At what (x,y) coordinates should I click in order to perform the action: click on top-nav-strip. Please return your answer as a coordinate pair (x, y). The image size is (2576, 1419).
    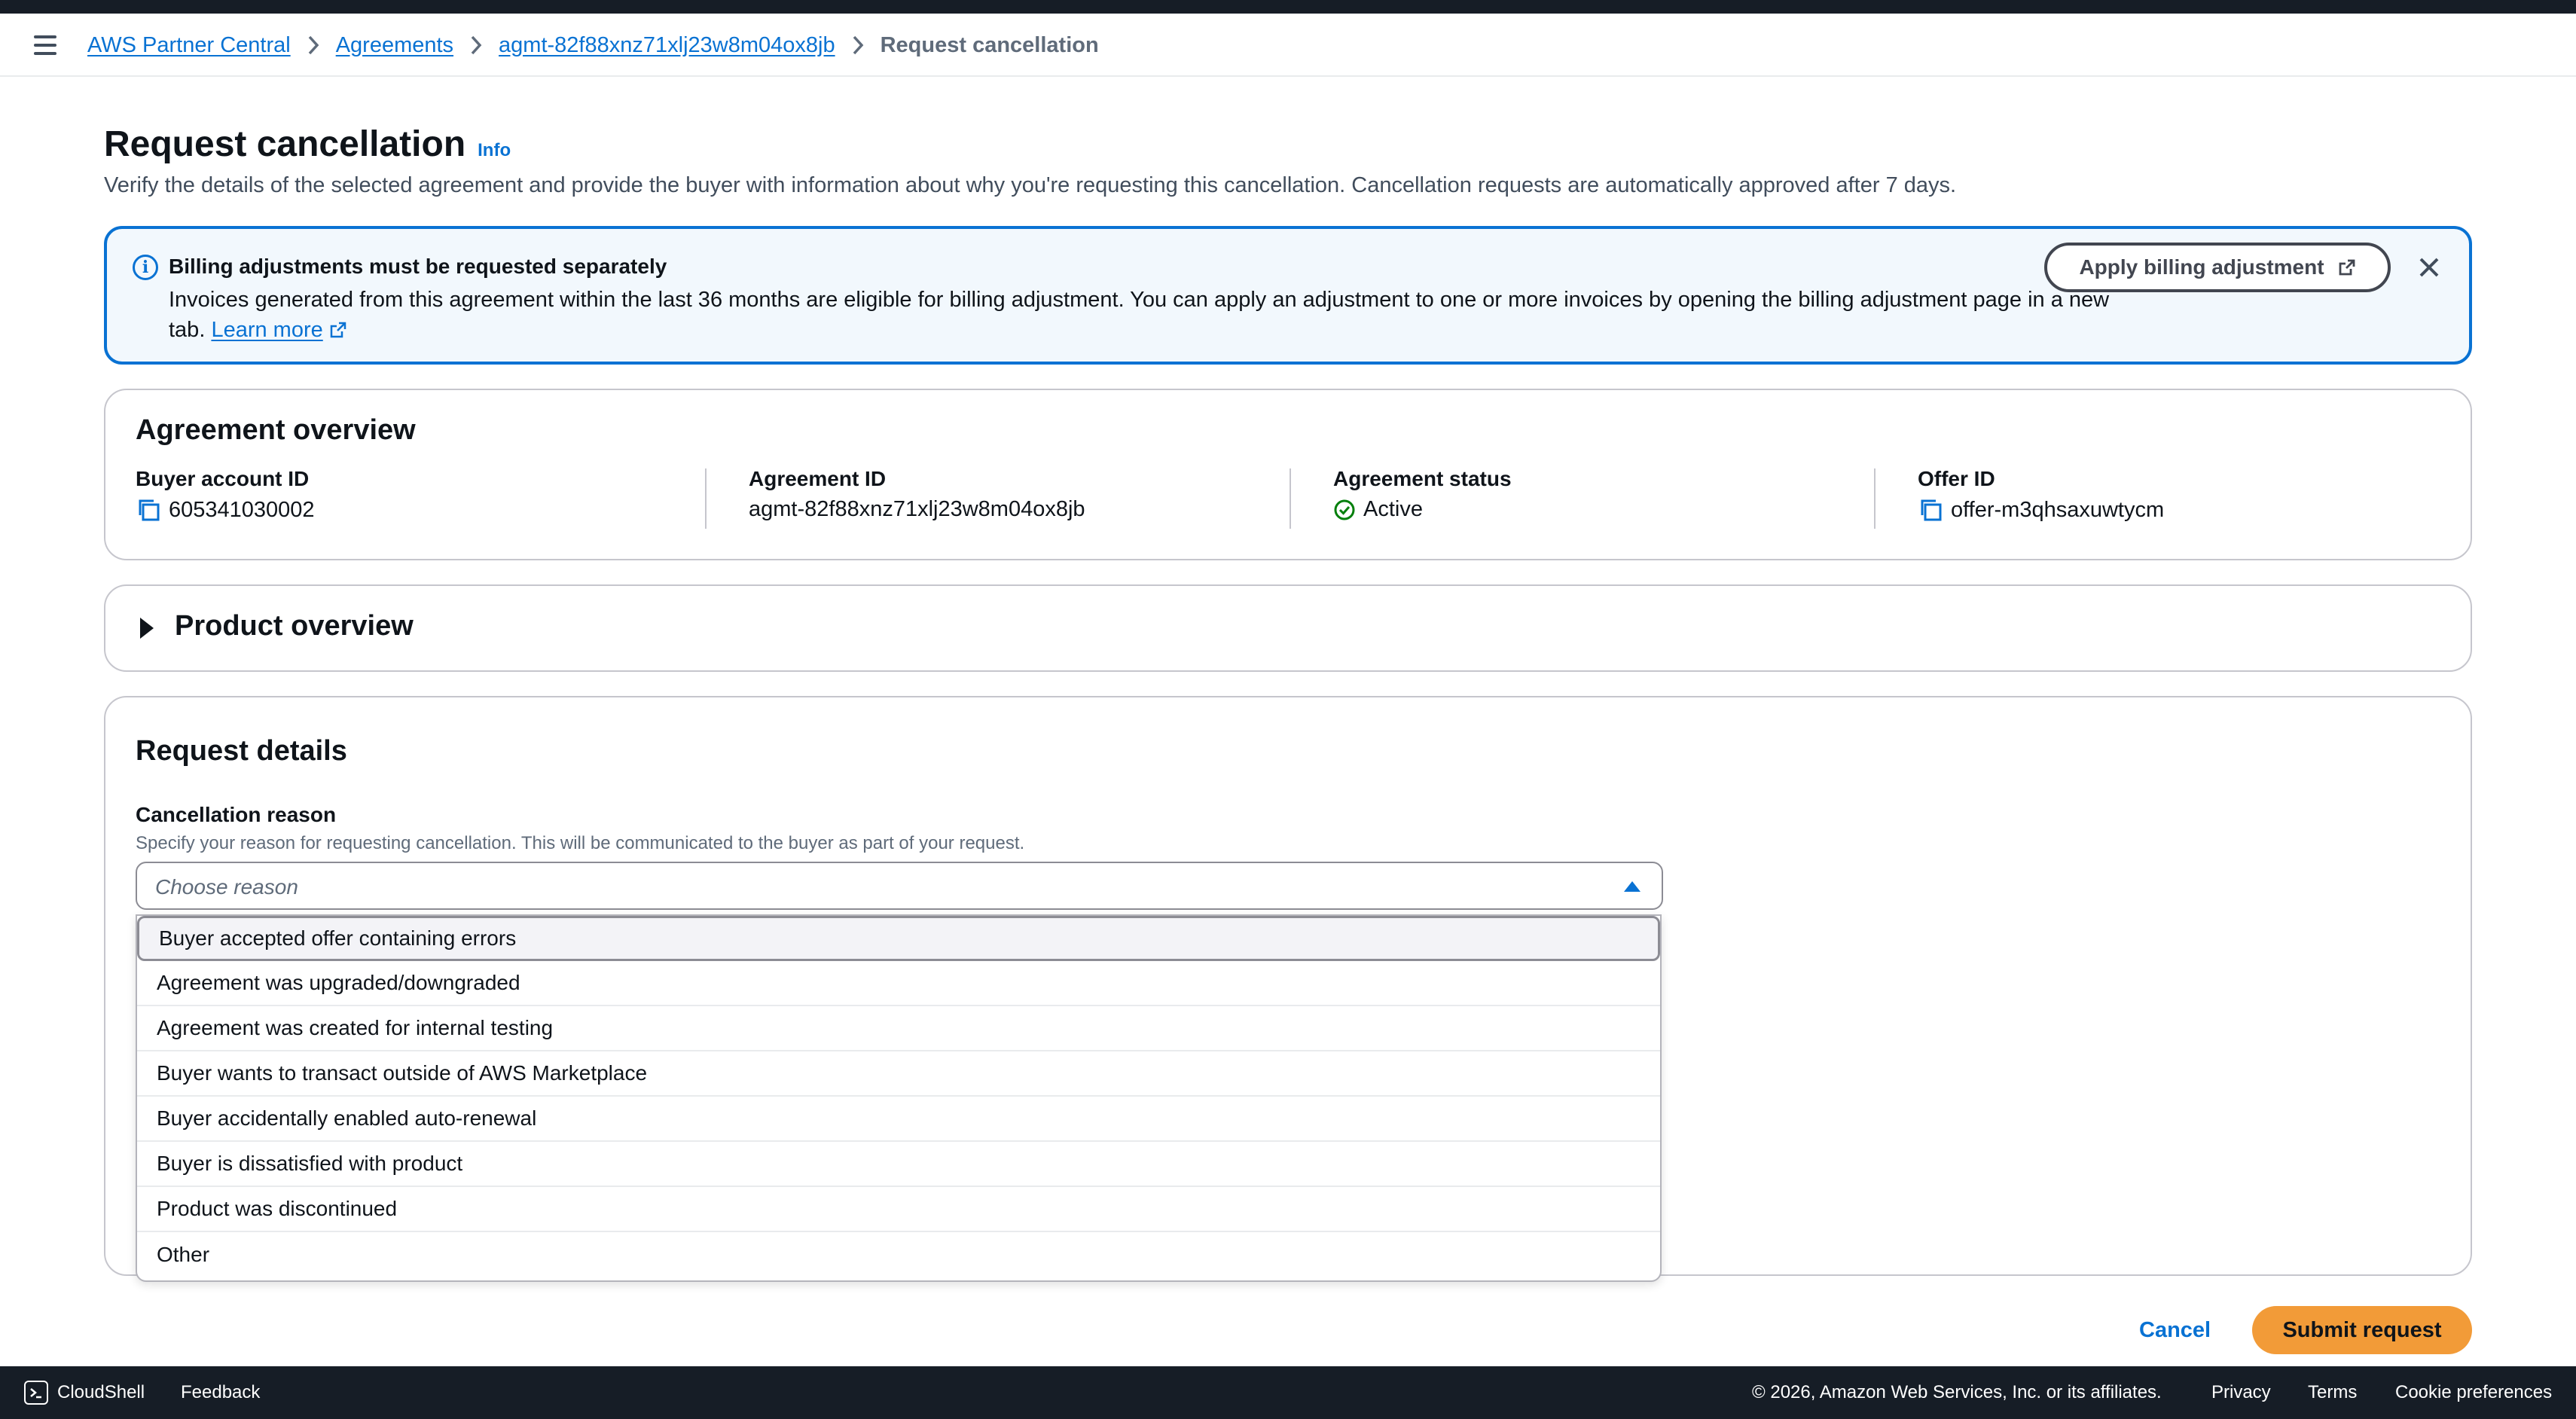
    Looking at the image, I should click on (1288, 7).